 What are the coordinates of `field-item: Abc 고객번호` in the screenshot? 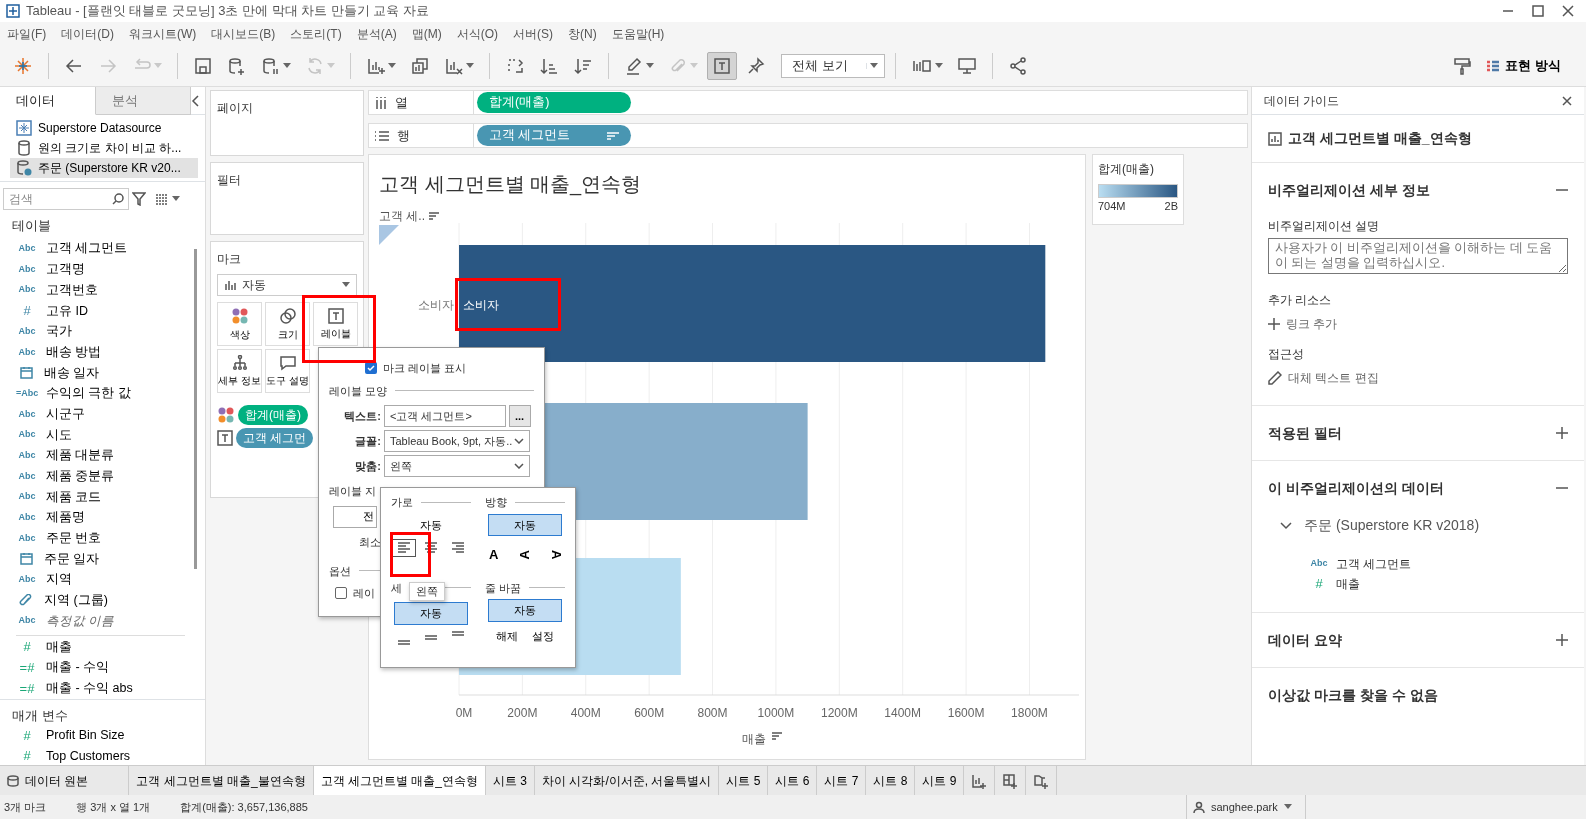 It's located at (90, 290).